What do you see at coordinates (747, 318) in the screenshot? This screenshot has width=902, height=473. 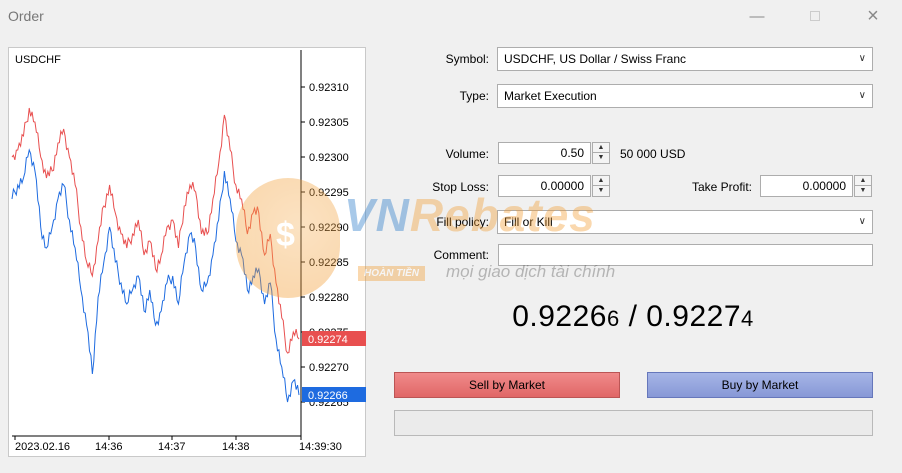 I see `ask-price-pipette: 4` at bounding box center [747, 318].